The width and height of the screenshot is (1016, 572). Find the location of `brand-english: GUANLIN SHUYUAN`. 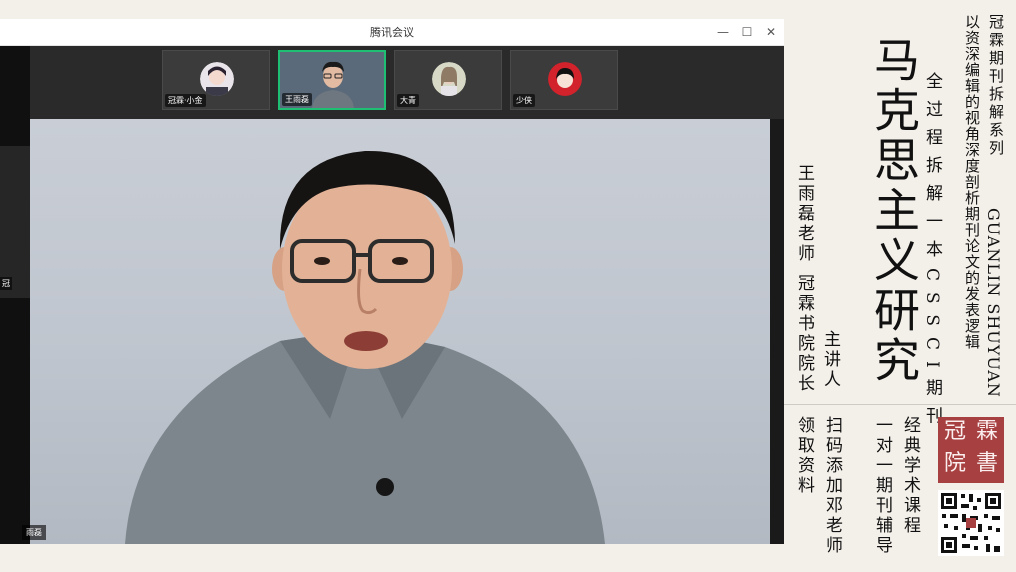

brand-english: GUANLIN SHUYUAN is located at coordinates (993, 303).